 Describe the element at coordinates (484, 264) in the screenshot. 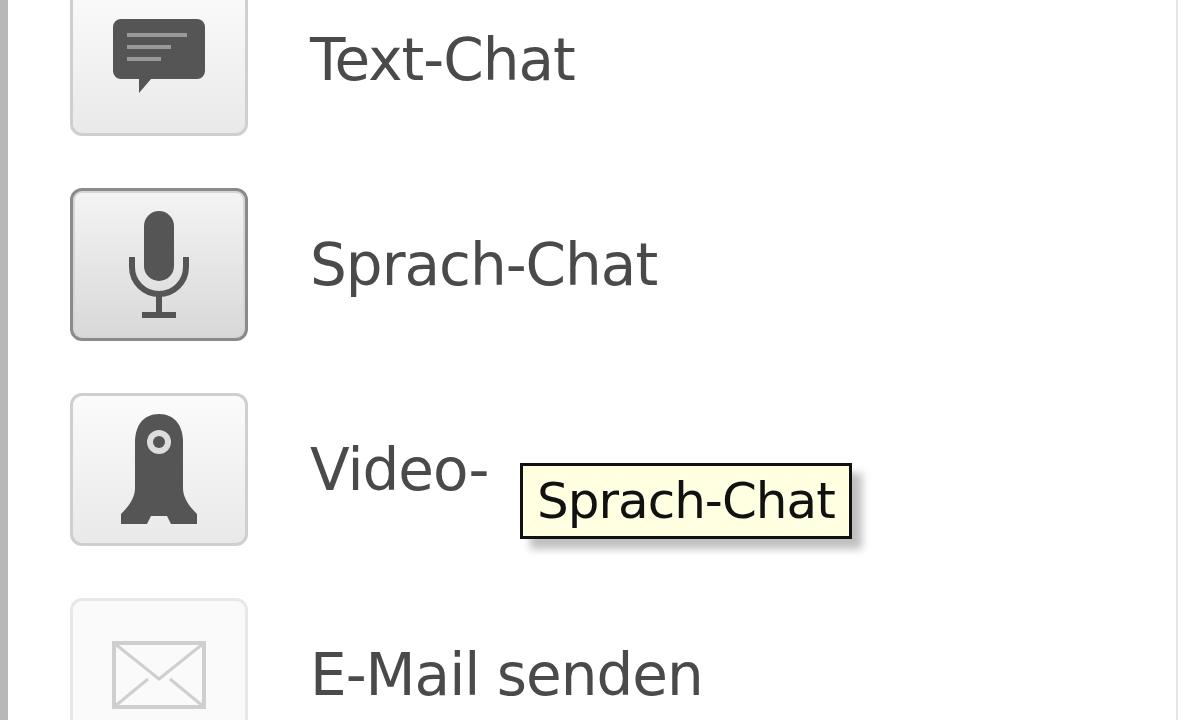

I see `menu-item-label: Sprach-Chat` at that location.